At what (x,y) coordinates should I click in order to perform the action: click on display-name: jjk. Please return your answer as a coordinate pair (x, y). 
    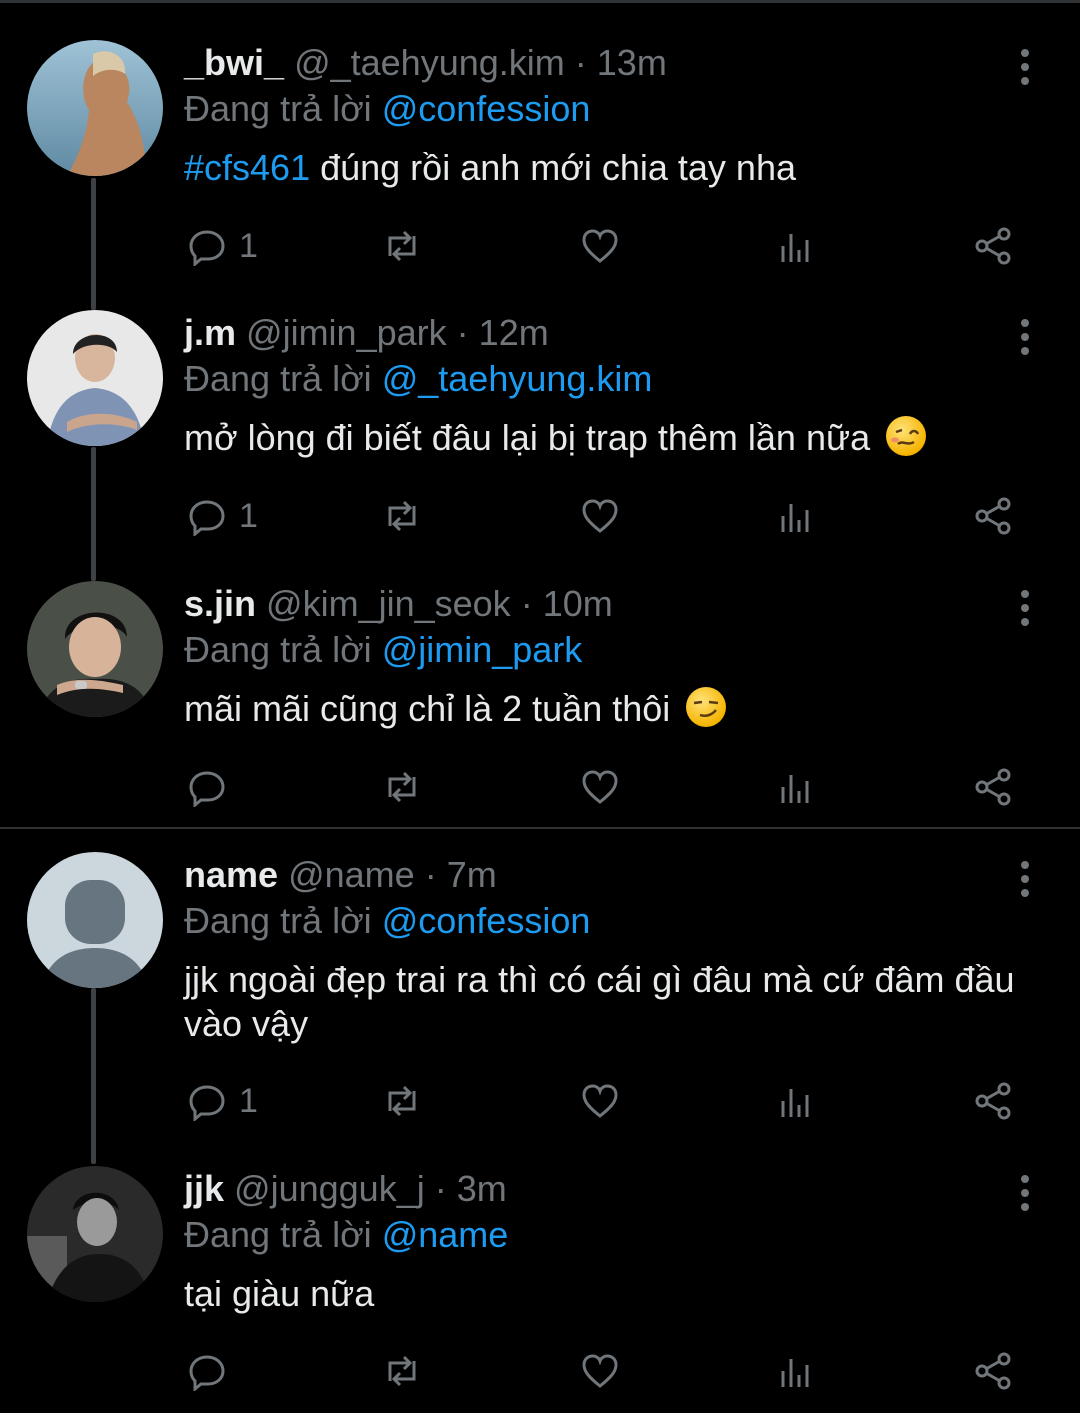
    Looking at the image, I should click on (204, 1188).